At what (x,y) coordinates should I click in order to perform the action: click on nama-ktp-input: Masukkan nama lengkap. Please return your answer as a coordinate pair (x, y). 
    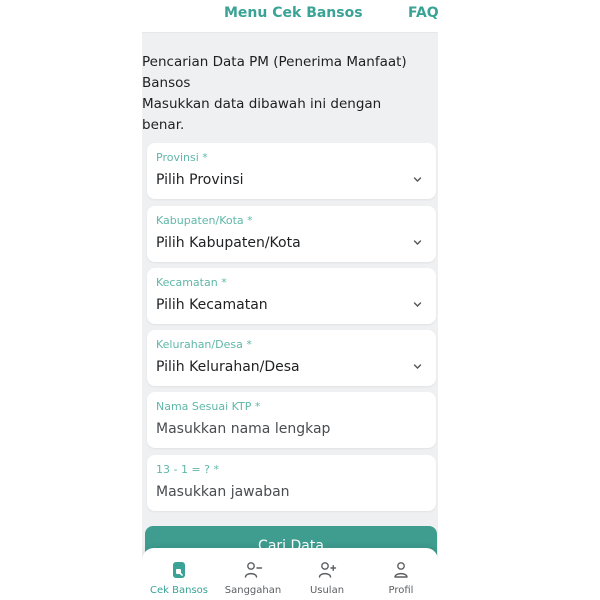
    Looking at the image, I should click on (243, 429).